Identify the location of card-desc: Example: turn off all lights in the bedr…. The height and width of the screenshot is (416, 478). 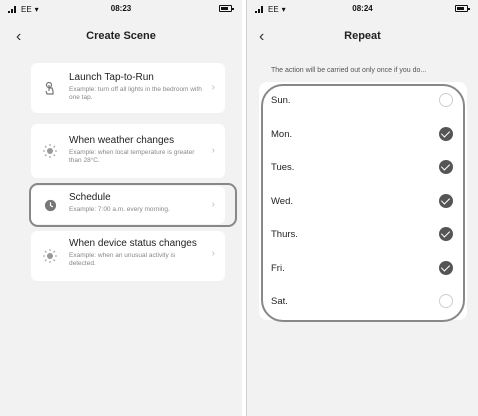
(135, 93).